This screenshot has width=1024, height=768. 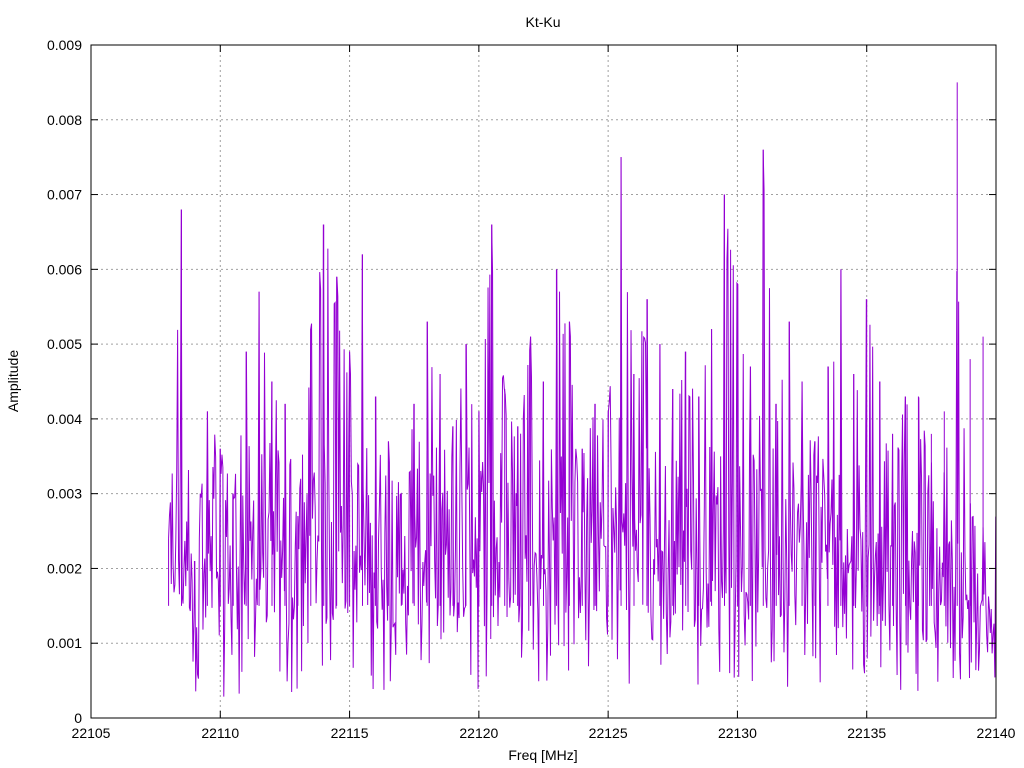 I want to click on y-tick-label: 0.005, so click(x=64, y=344).